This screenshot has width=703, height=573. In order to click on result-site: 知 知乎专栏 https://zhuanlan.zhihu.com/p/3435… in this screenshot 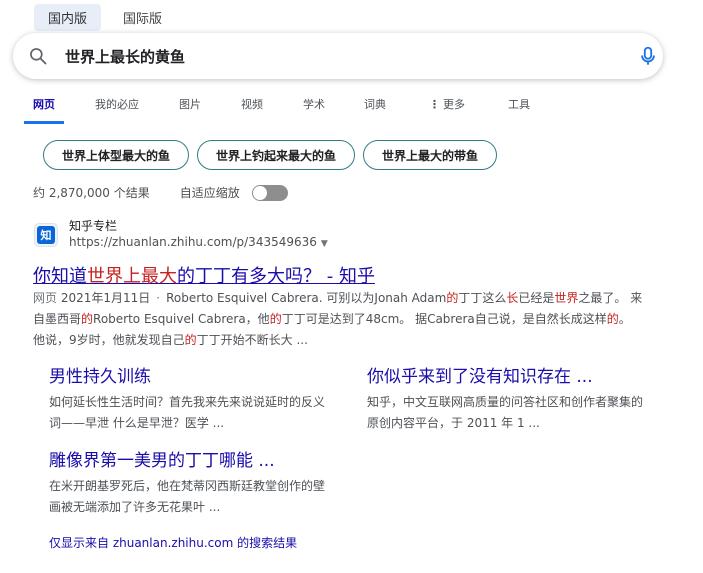, I will do `click(181, 235)`.